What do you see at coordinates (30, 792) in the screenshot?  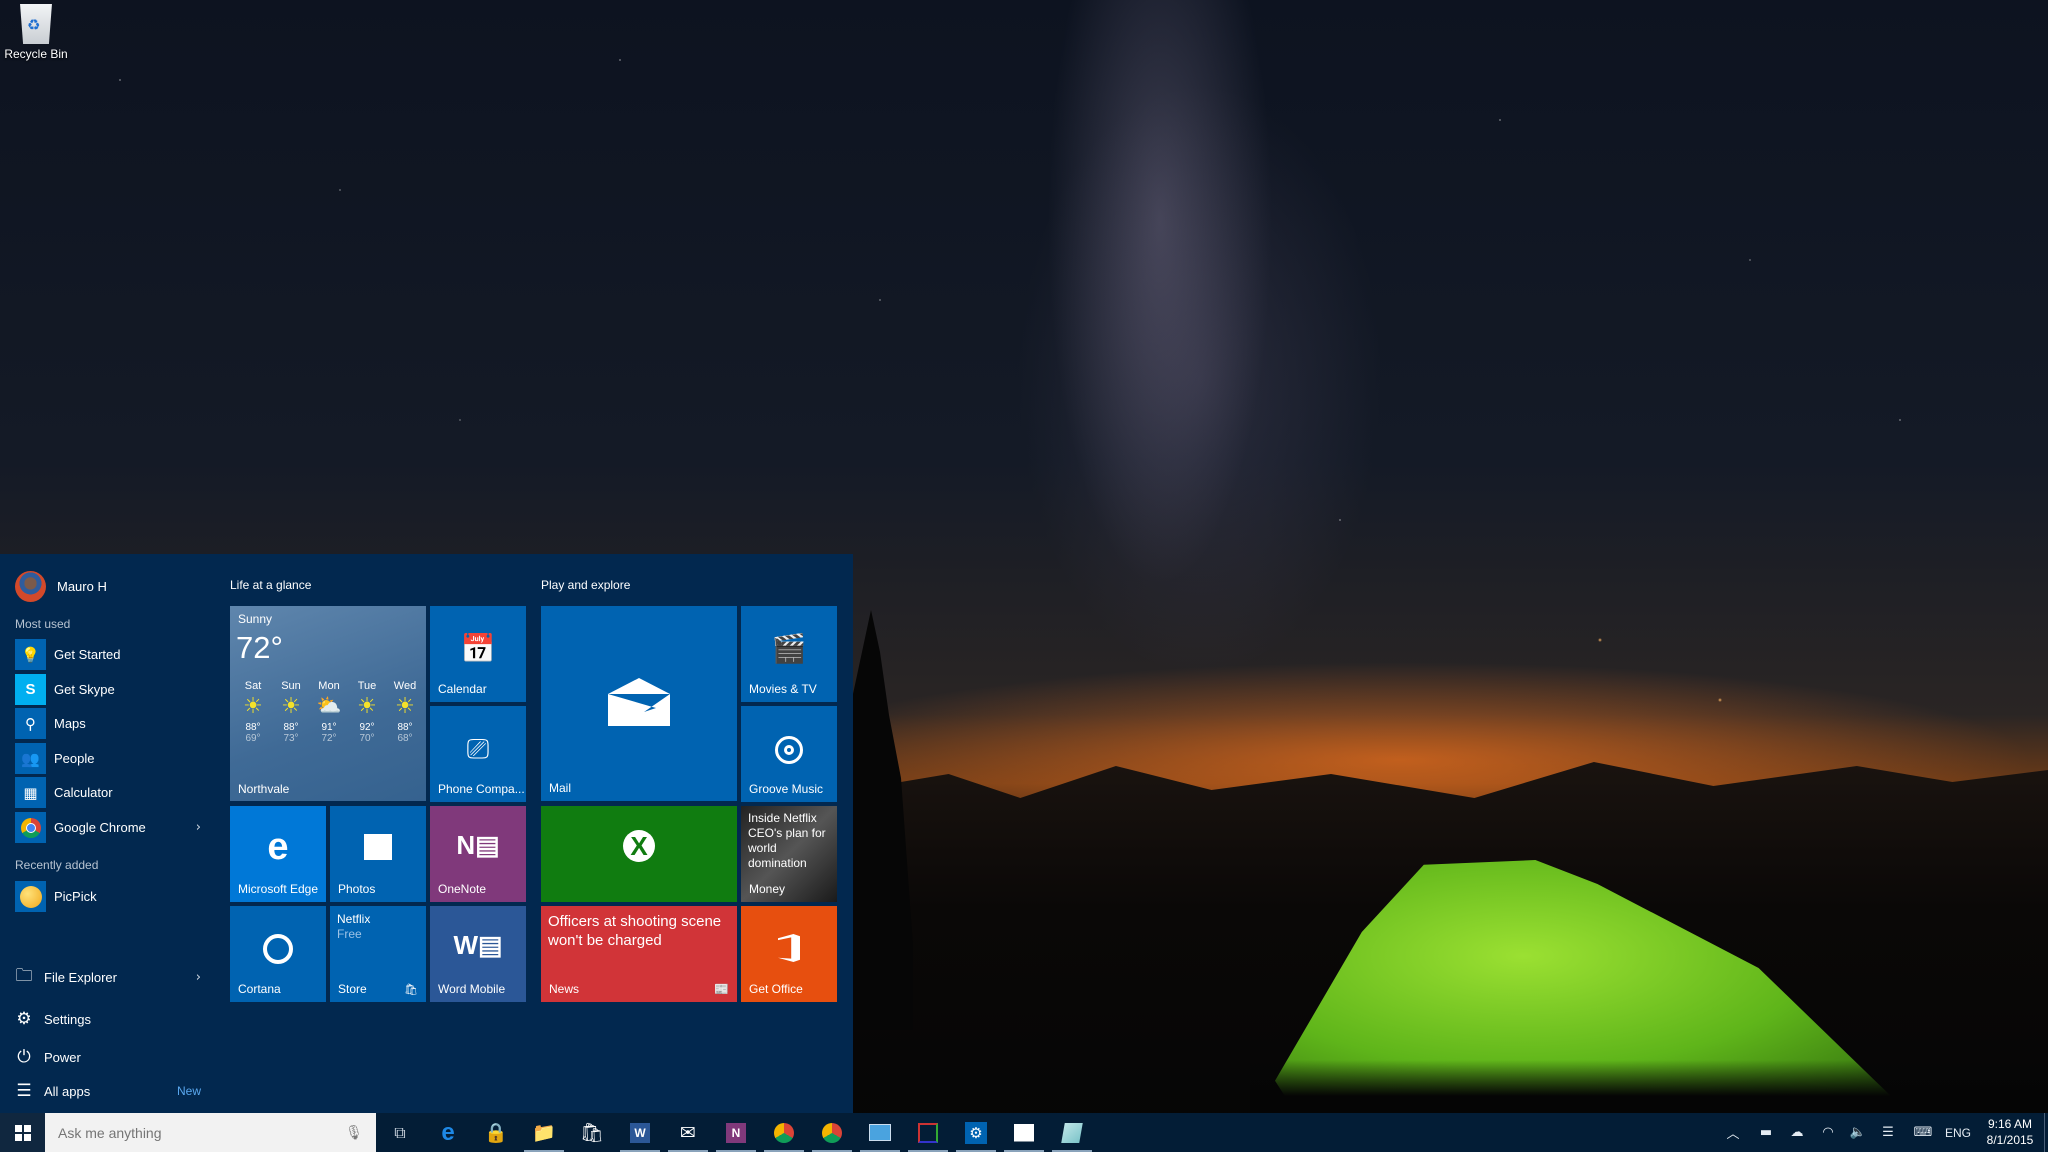 I see `calculator-icon: ▦` at bounding box center [30, 792].